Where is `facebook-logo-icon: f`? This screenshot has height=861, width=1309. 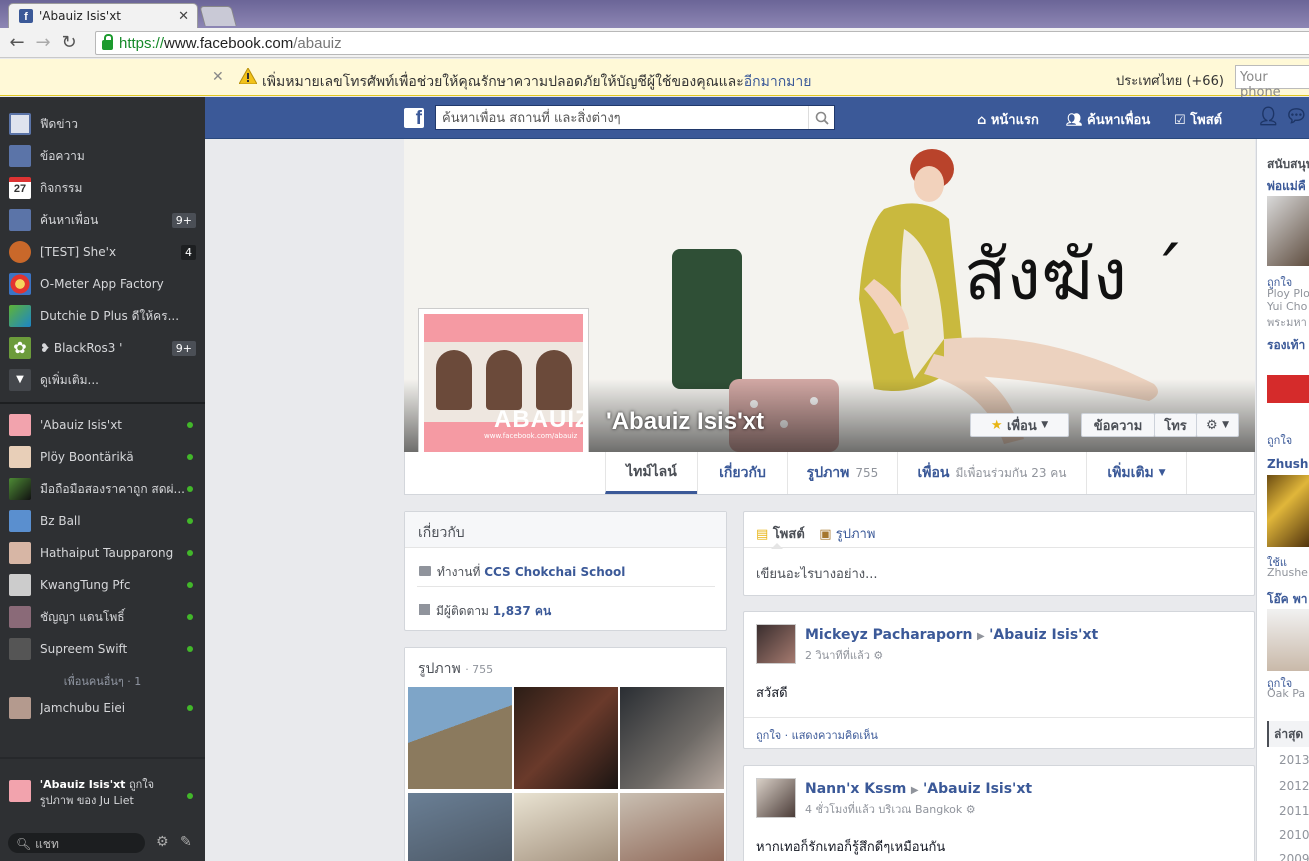 facebook-logo-icon: f is located at coordinates (414, 118).